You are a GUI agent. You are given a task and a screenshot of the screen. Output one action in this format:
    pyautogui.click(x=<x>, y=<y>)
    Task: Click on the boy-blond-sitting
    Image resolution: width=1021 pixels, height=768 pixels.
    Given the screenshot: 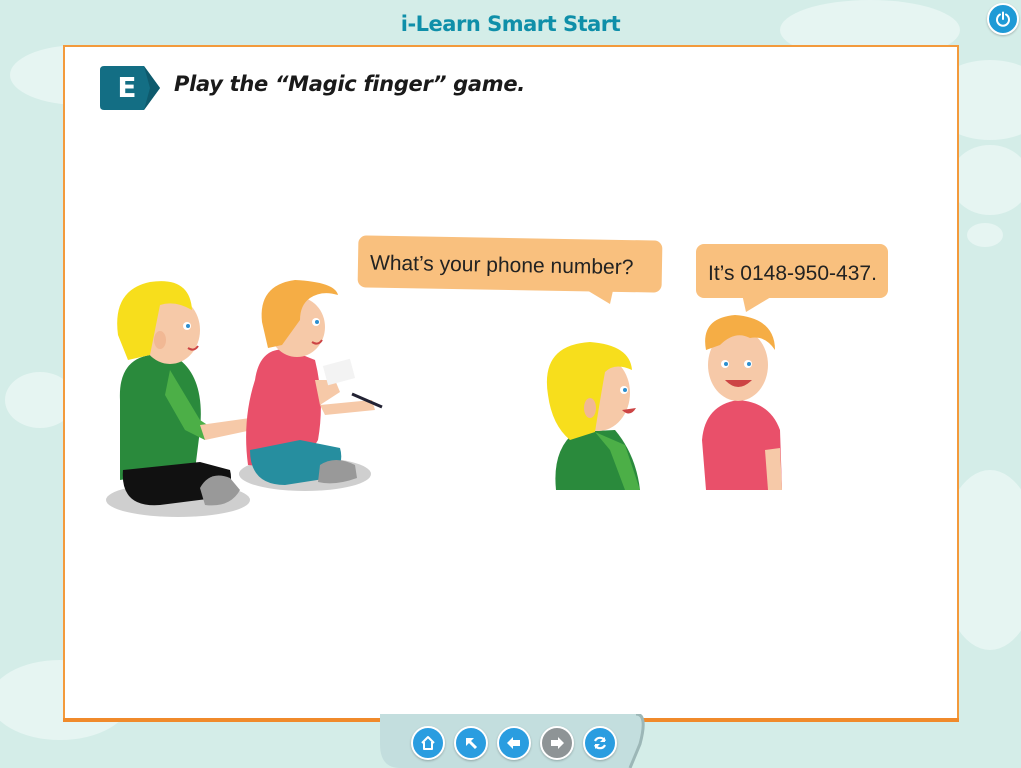 What is the action you would take?
    pyautogui.click(x=184, y=393)
    